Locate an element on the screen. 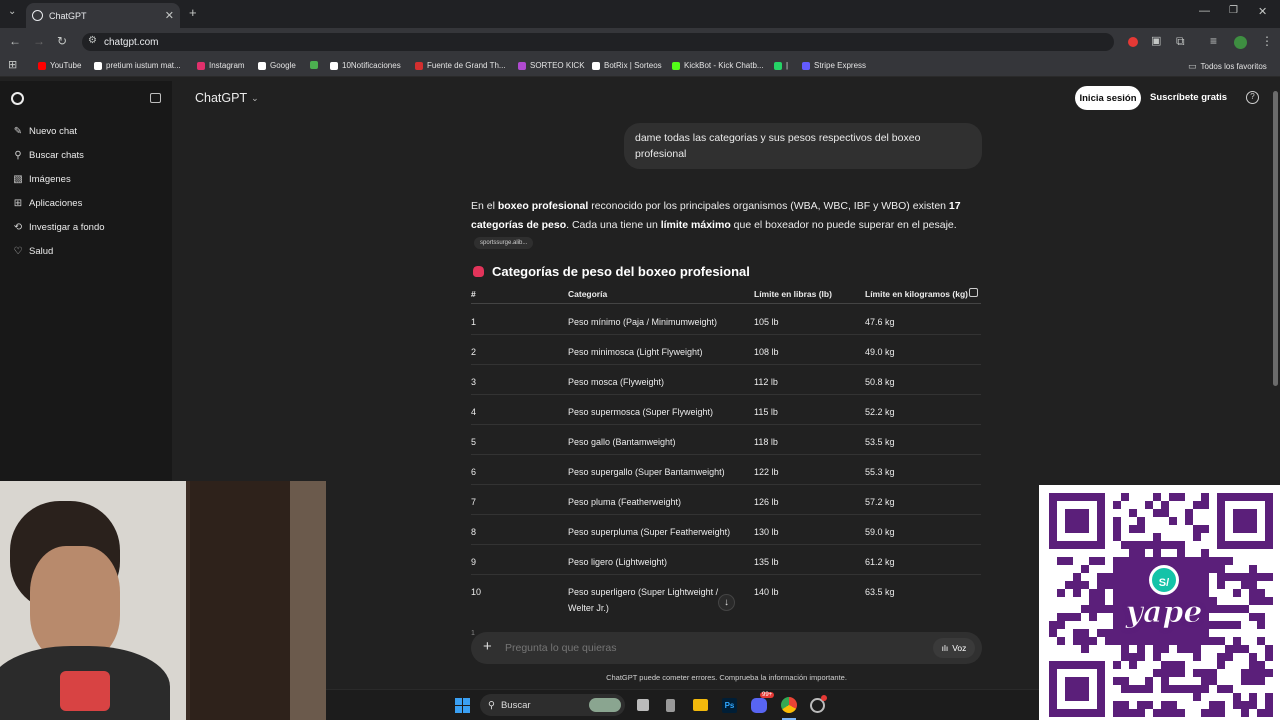 The height and width of the screenshot is (720, 1280). site-info-icon: ⚙ is located at coordinates (92, 40).